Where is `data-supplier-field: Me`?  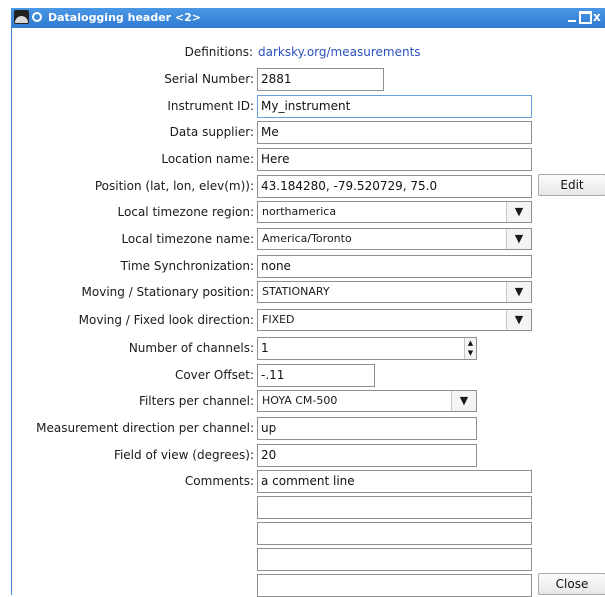 data-supplier-field: Me is located at coordinates (394, 132).